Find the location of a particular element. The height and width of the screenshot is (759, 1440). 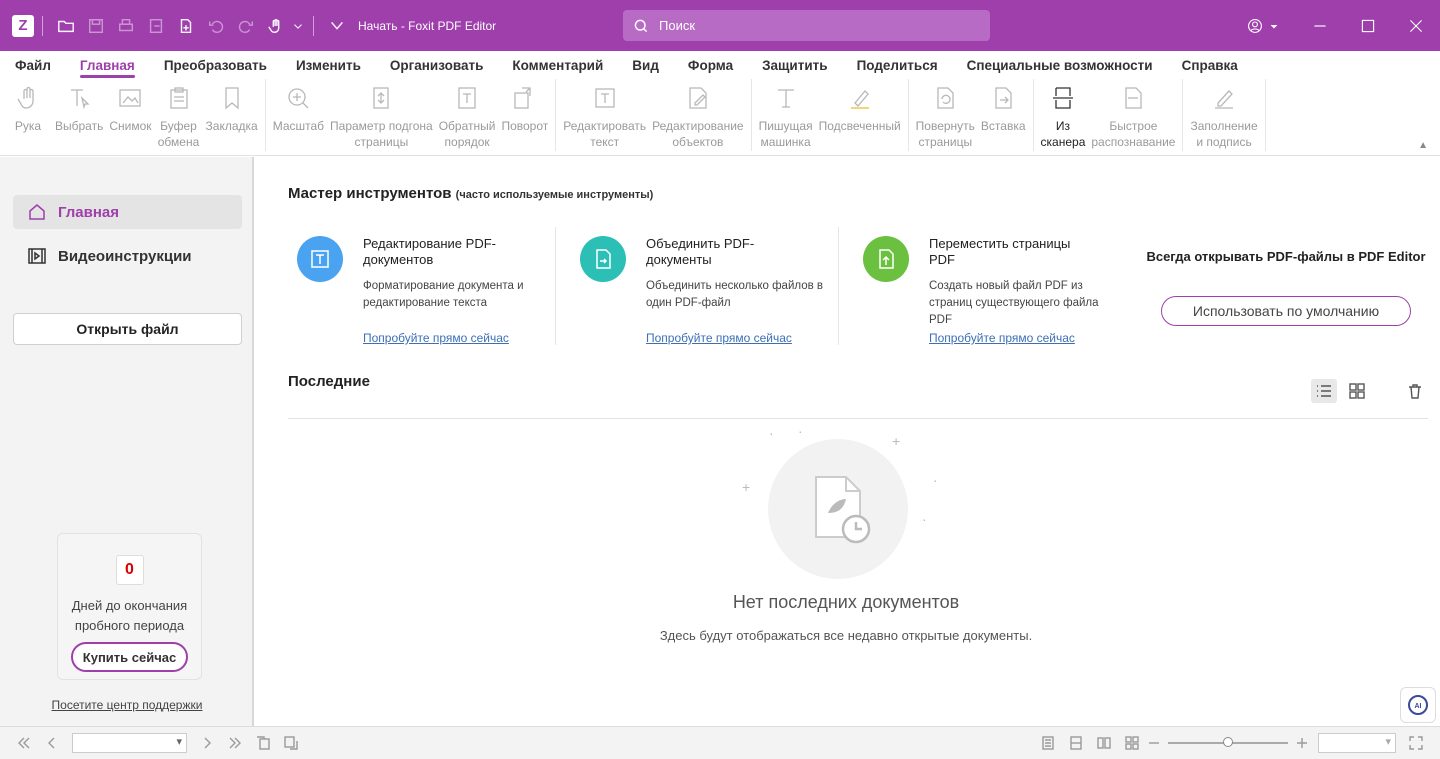

snapshot-button: Снимок is located at coordinates (130, 115).